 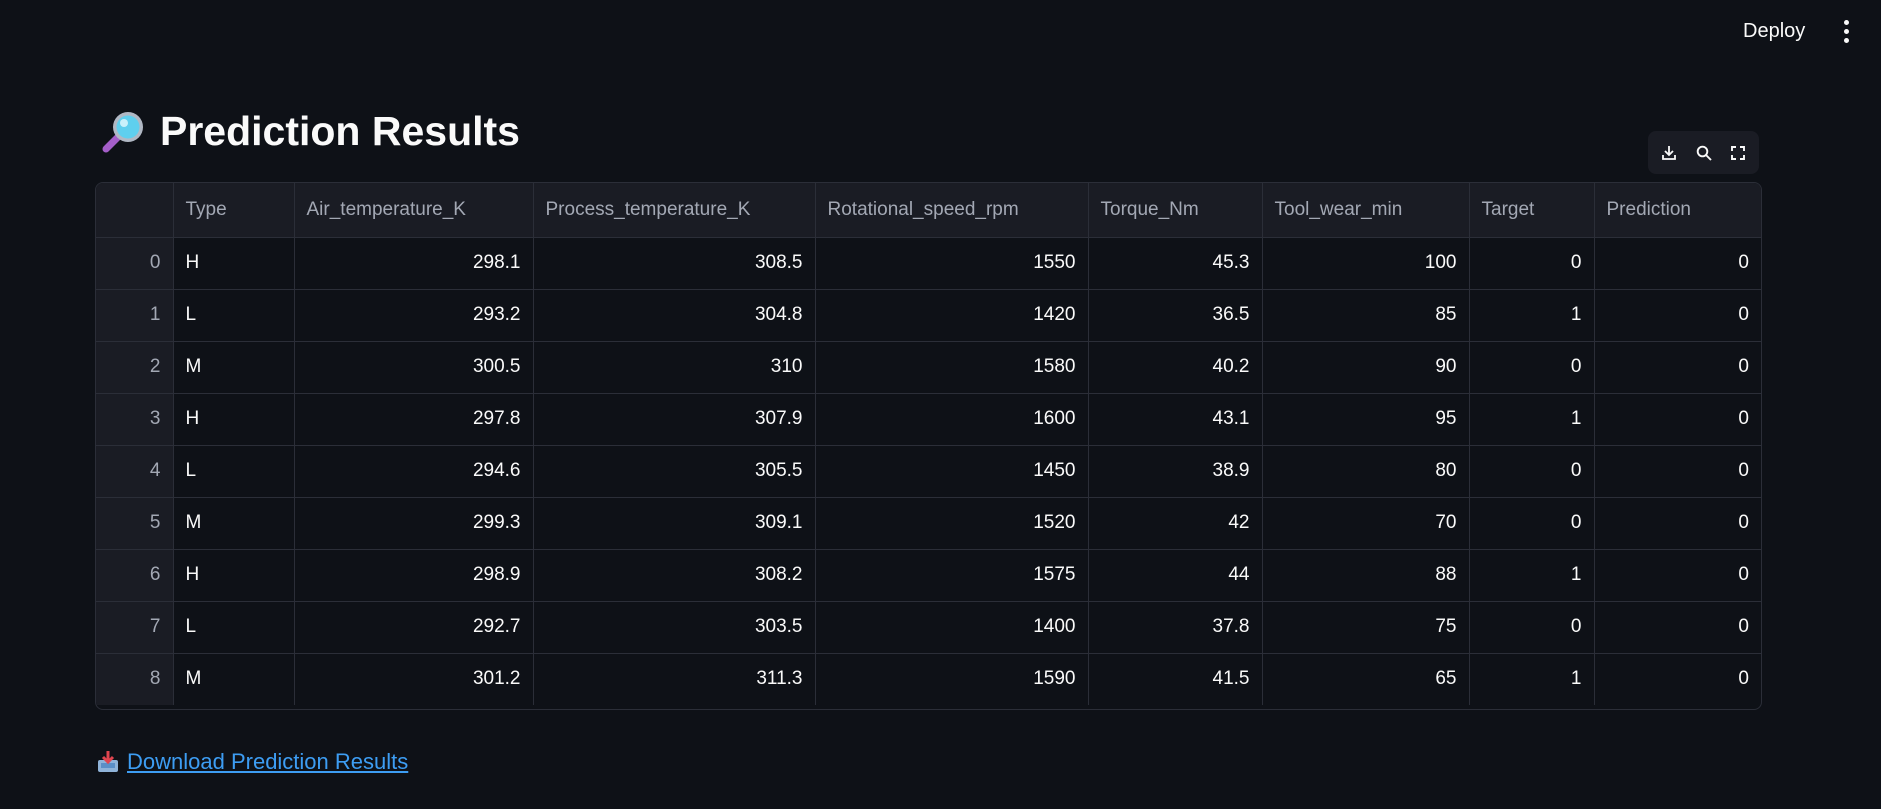 What do you see at coordinates (414, 471) in the screenshot?
I see `table-cell: 294.6` at bounding box center [414, 471].